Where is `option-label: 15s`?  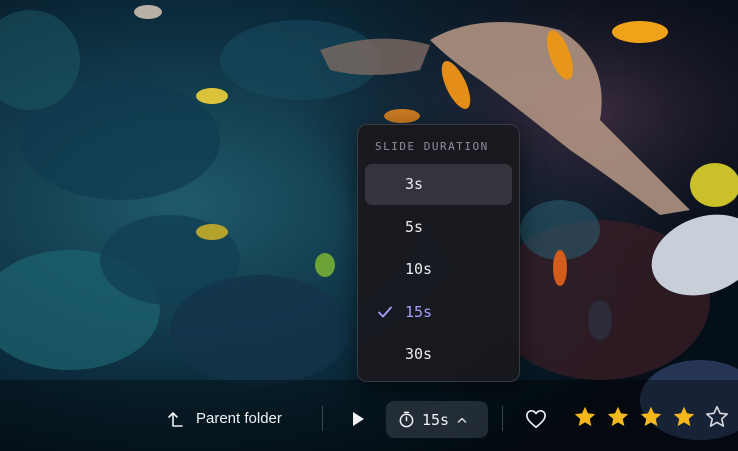 option-label: 15s is located at coordinates (419, 312).